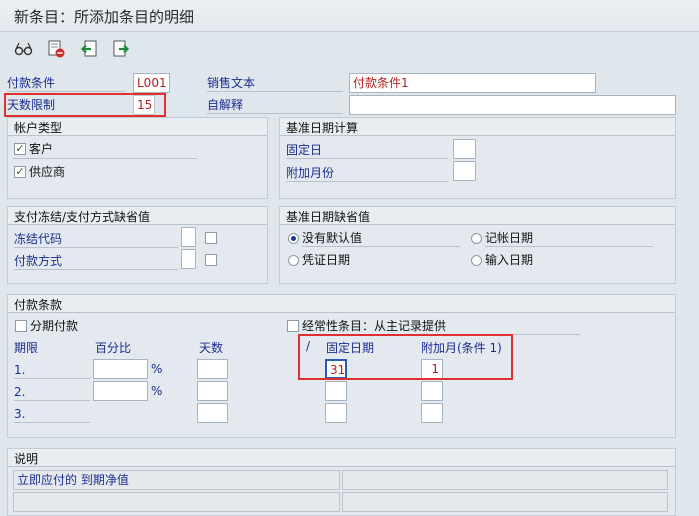 The height and width of the screenshot is (516, 699). What do you see at coordinates (349, 49) in the screenshot?
I see `toolbar` at bounding box center [349, 49].